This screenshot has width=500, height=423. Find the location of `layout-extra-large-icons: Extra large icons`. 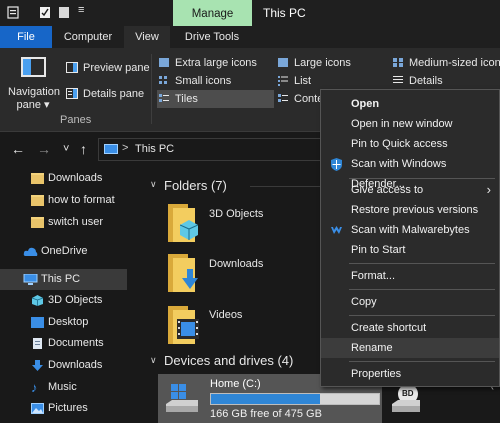

layout-extra-large-icons: Extra large icons is located at coordinates (207, 63).